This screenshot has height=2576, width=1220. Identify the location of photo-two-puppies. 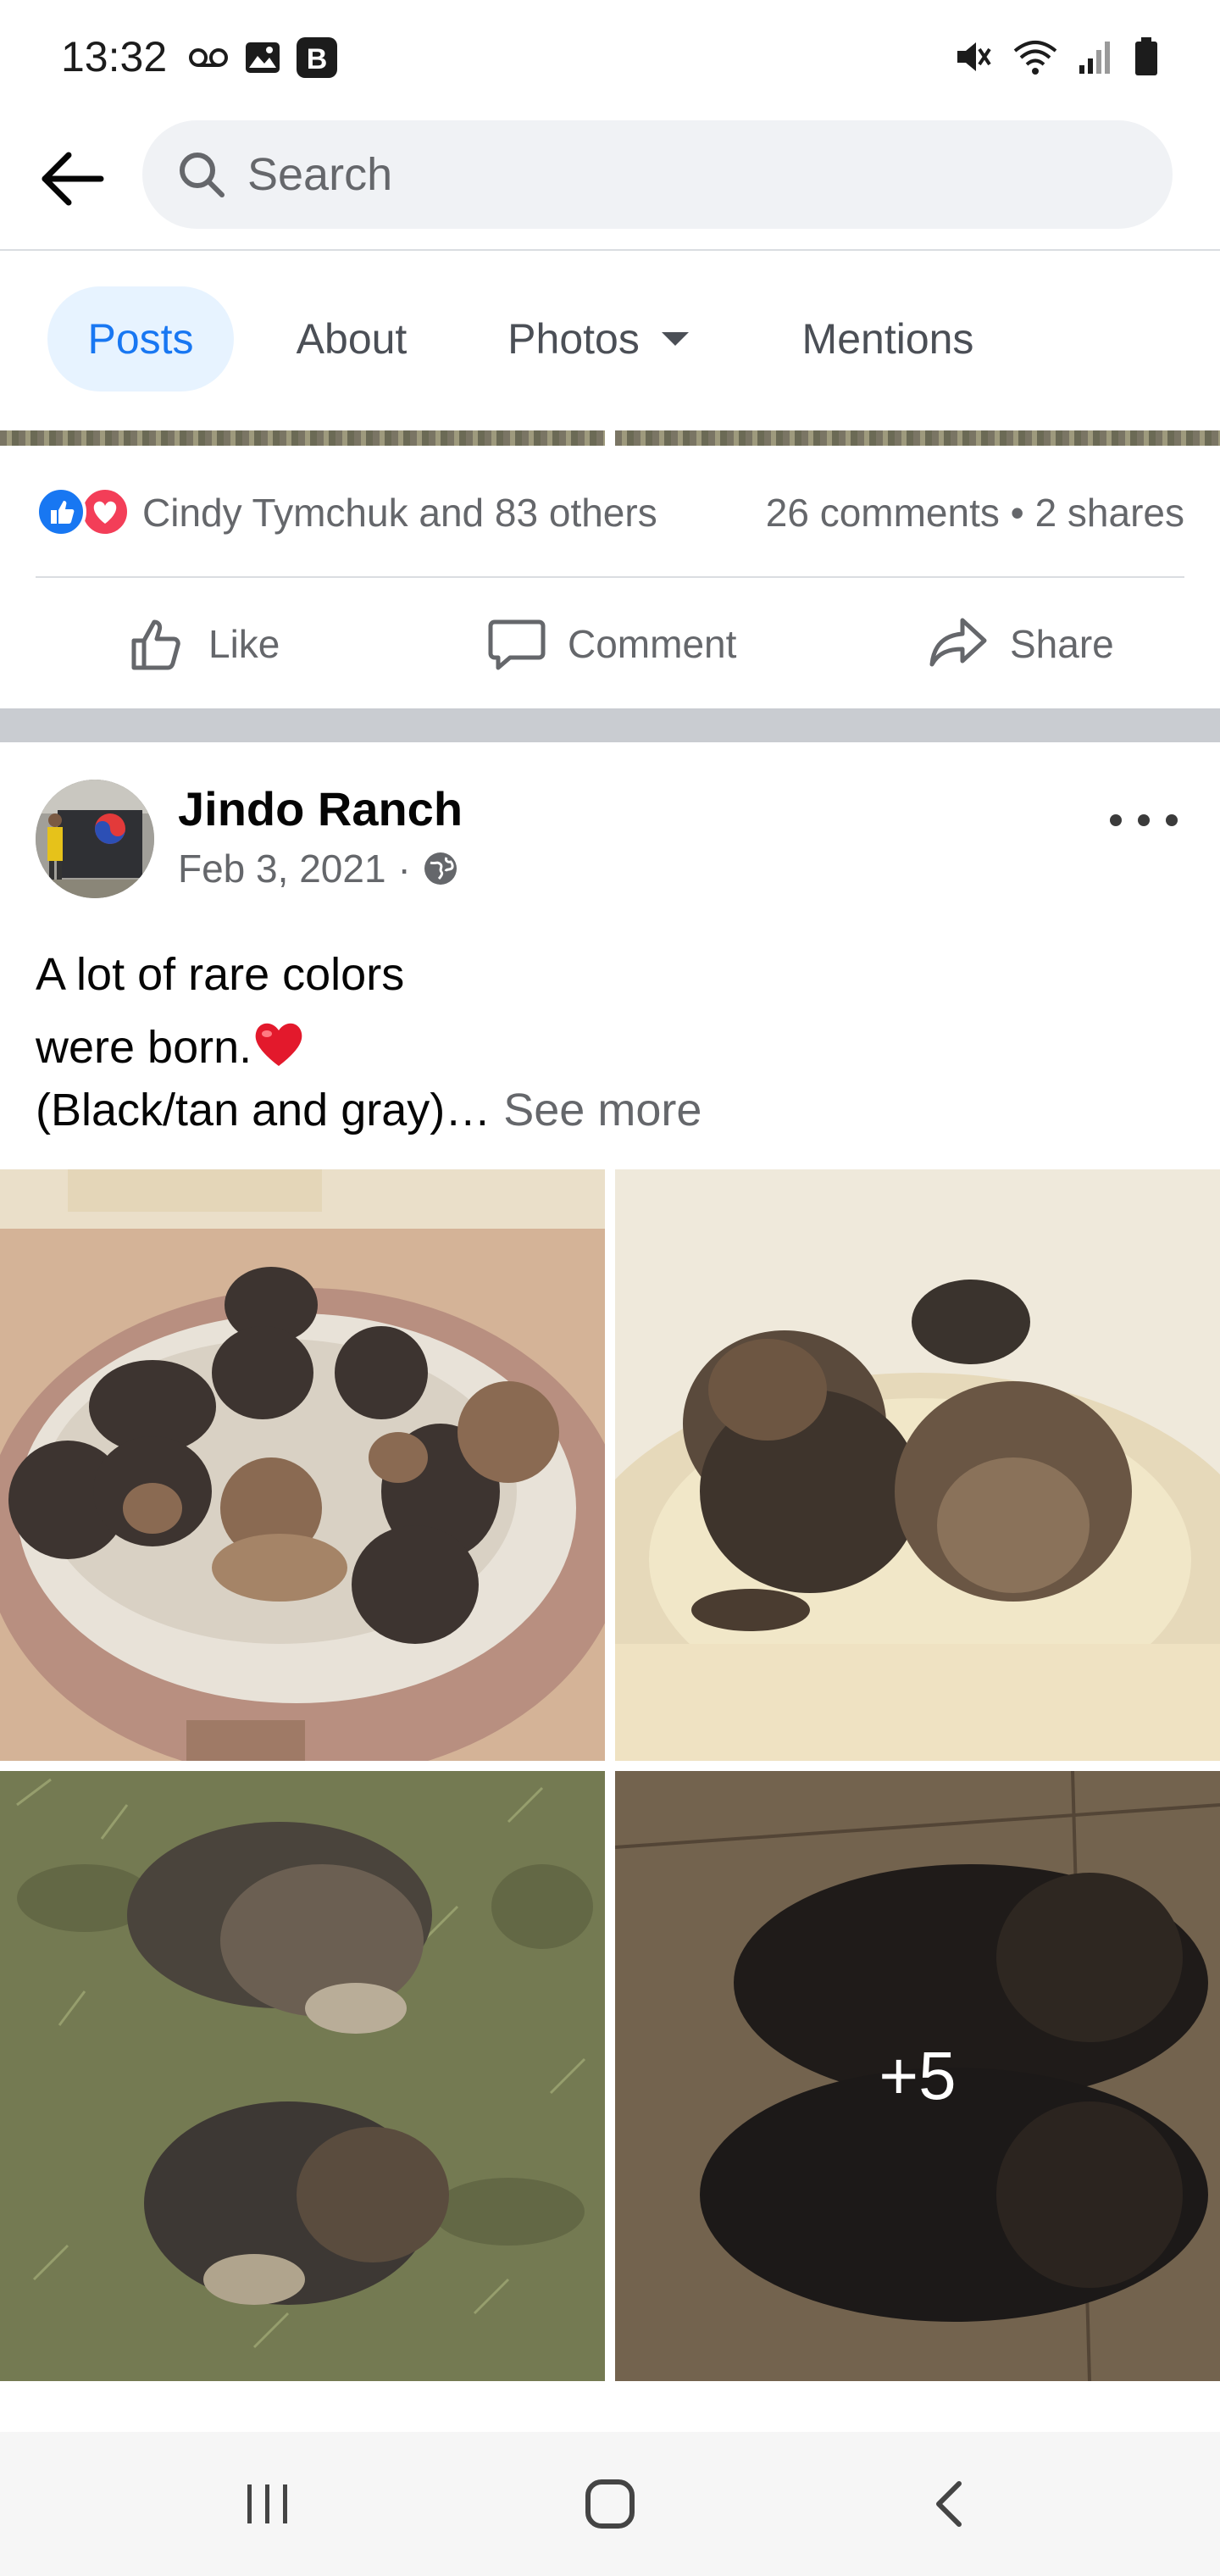
(917, 1465).